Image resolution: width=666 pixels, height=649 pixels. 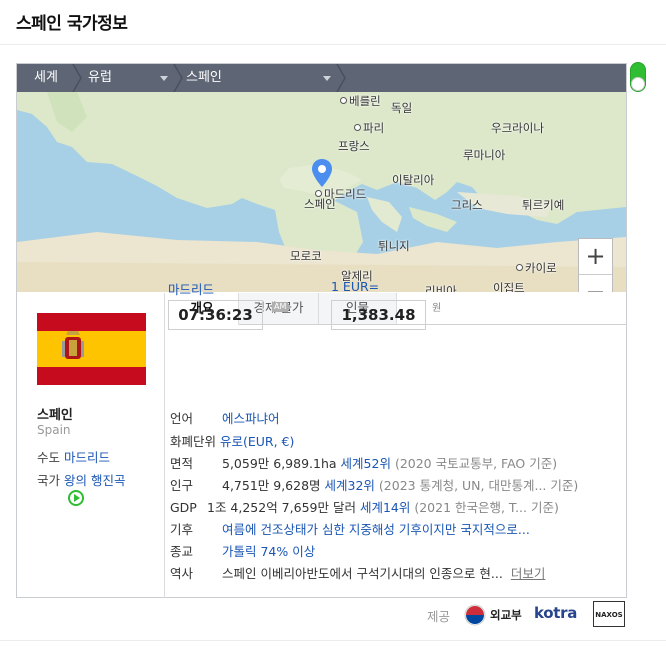 I want to click on map-label-ukraine: 우크라이나, so click(x=517, y=128).